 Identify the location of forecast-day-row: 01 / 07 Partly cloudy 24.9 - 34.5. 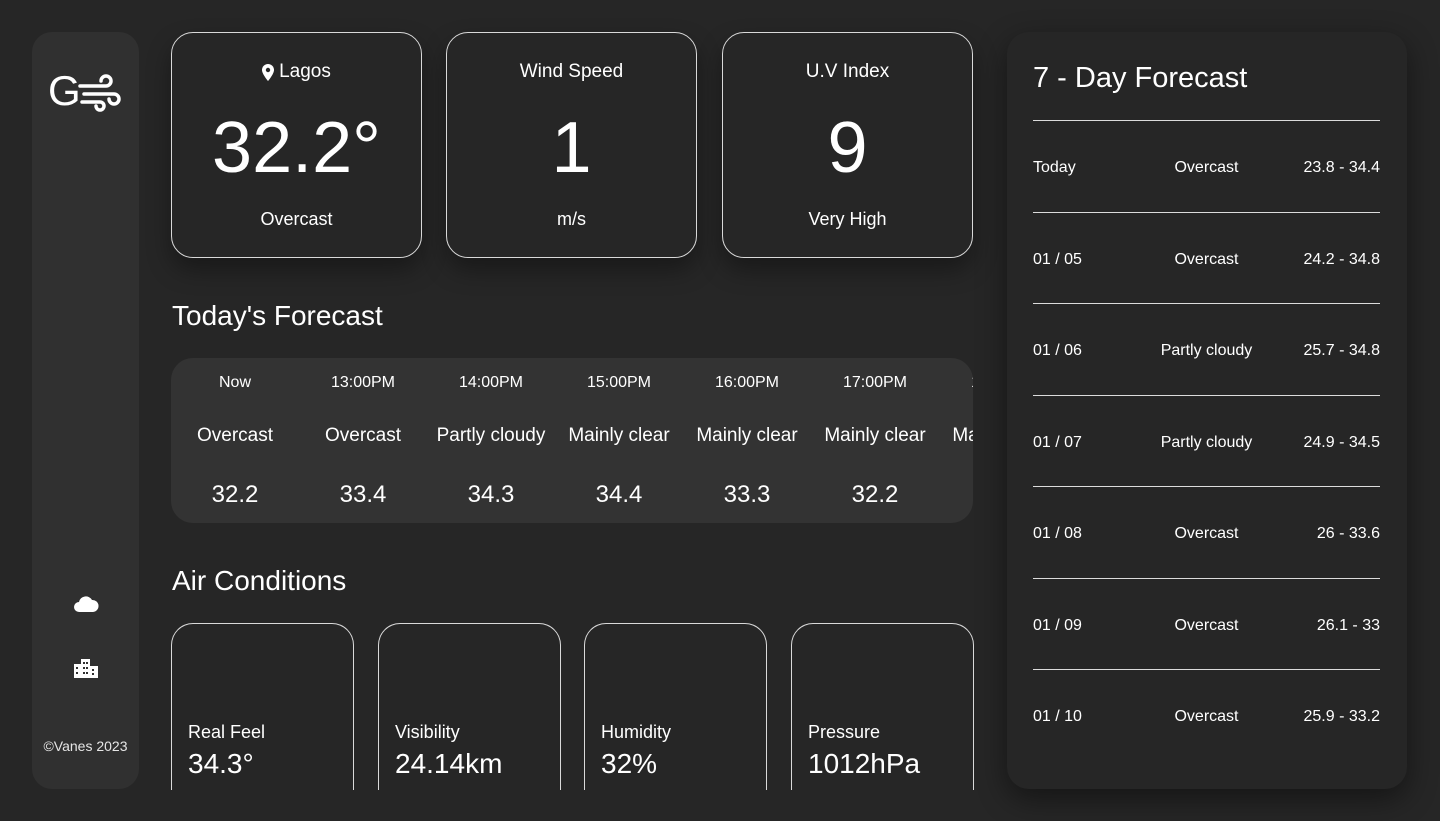
(1206, 441).